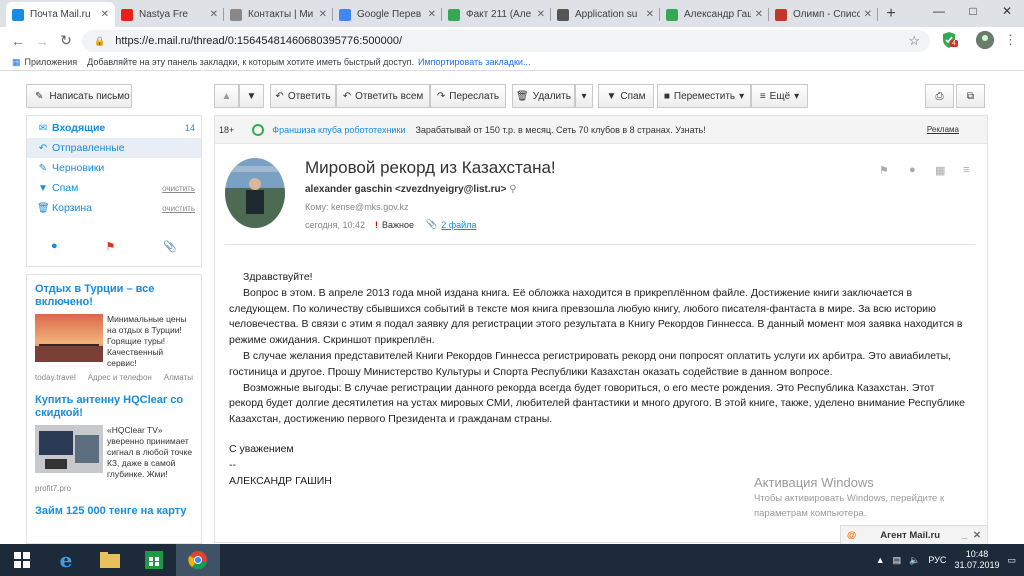 The image size is (1024, 576). What do you see at coordinates (543, 96) in the screenshot?
I see `delete-button: 🗑 Удалить` at bounding box center [543, 96].